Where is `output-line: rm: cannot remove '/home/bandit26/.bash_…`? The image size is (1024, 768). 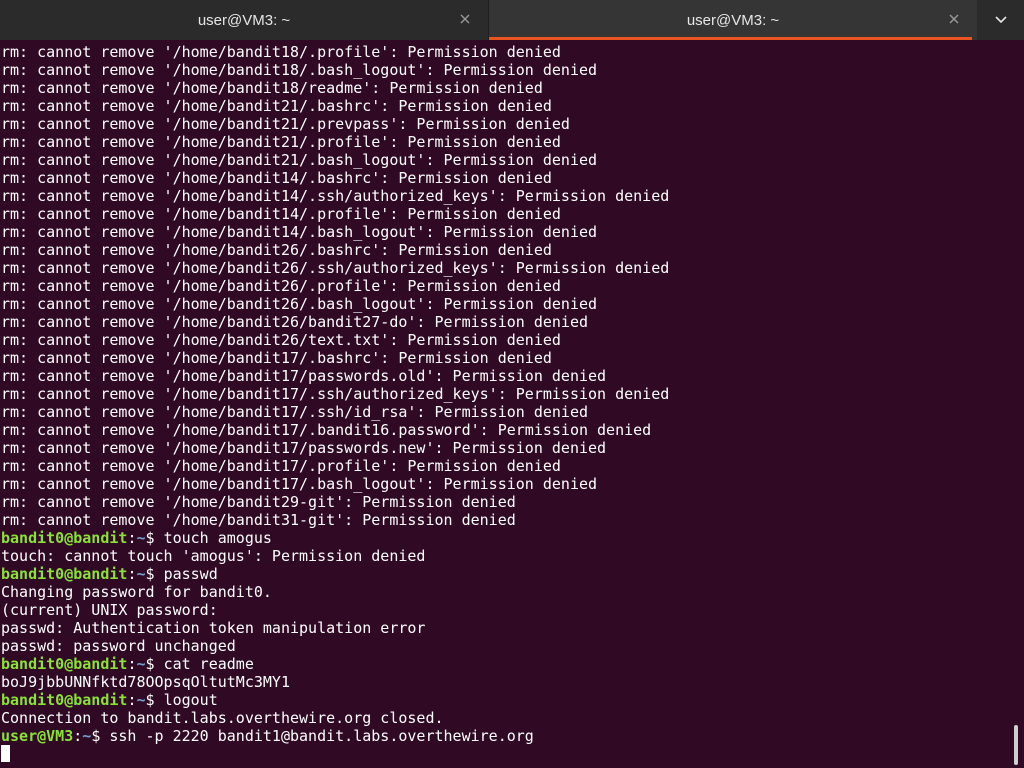 output-line: rm: cannot remove '/home/bandit26/.bash_… is located at coordinates (299, 304).